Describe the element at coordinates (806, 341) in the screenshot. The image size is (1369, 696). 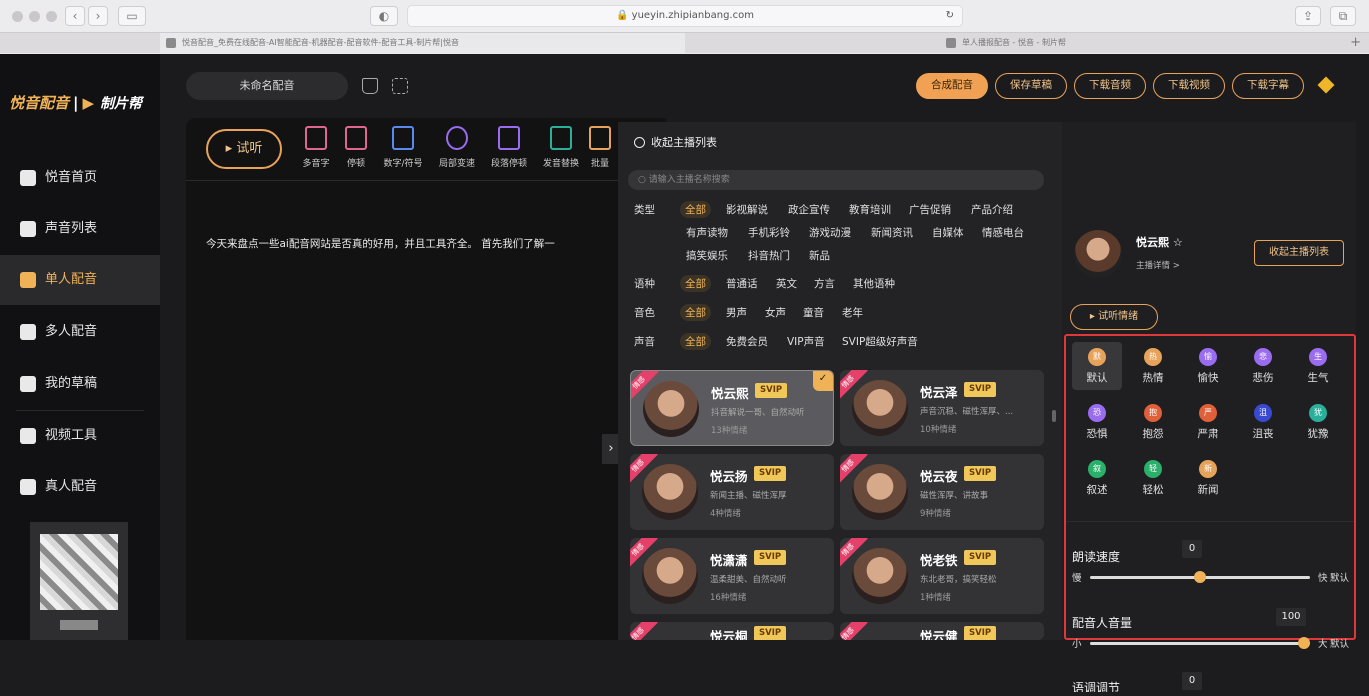
I see `filter-option: VIP声音` at that location.